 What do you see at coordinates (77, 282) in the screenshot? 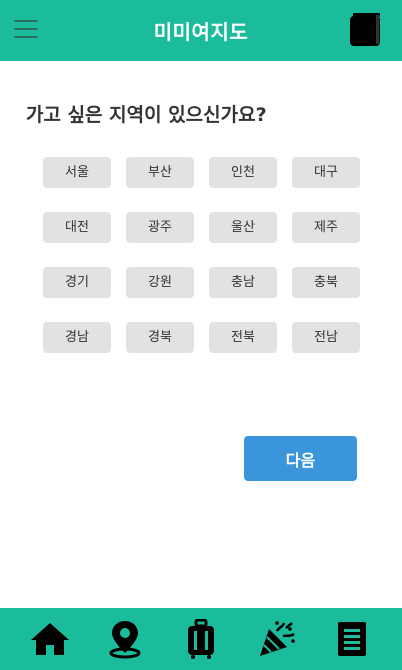
I see `region-chip-gyeonggi: 경기` at bounding box center [77, 282].